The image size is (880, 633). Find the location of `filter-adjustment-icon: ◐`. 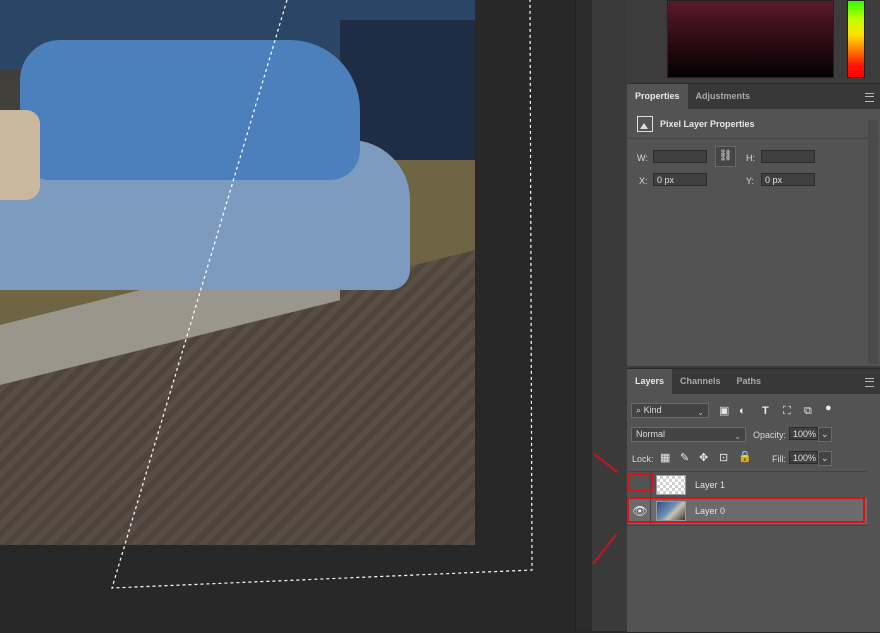

filter-adjustment-icon: ◐ is located at coordinates (742, 411).